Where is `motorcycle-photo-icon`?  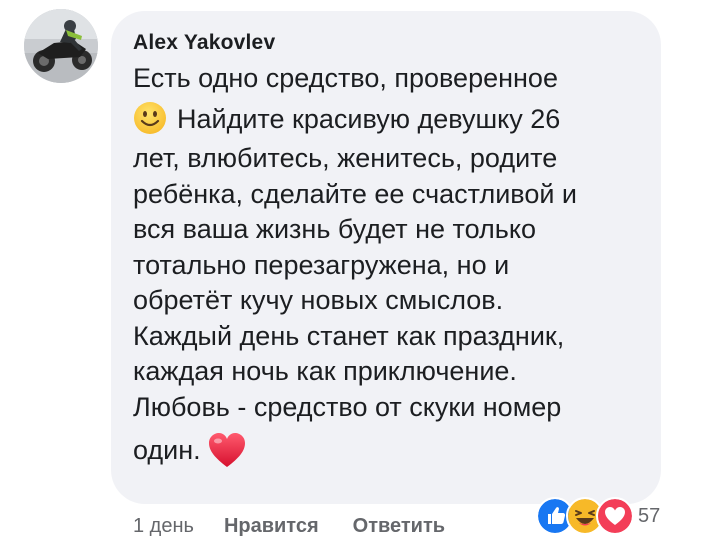 motorcycle-photo-icon is located at coordinates (61, 46).